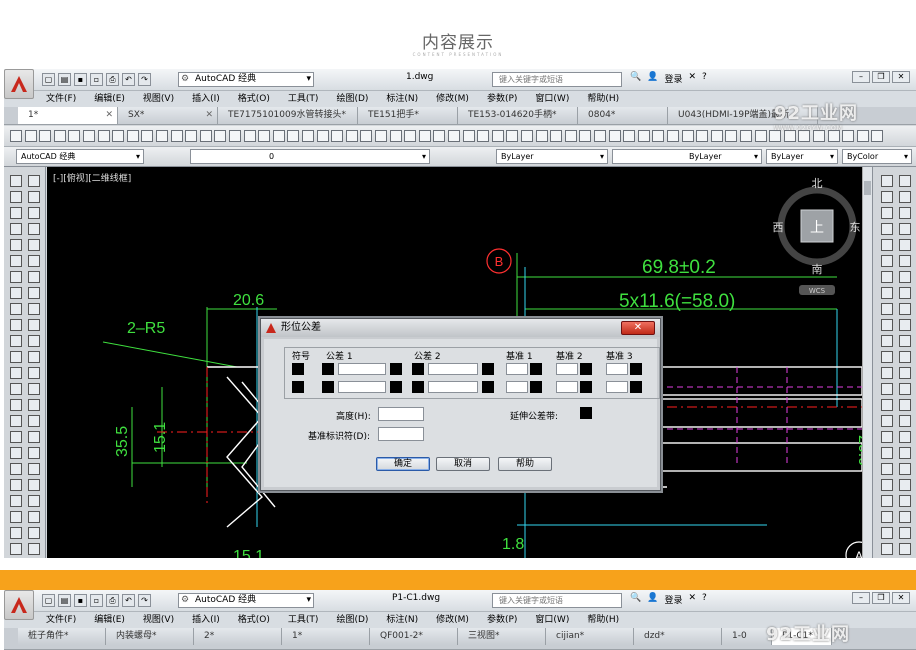 The width and height of the screenshot is (916, 650). Describe the element at coordinates (867, 362) in the screenshot. I see `vertical-scrollbar` at that location.